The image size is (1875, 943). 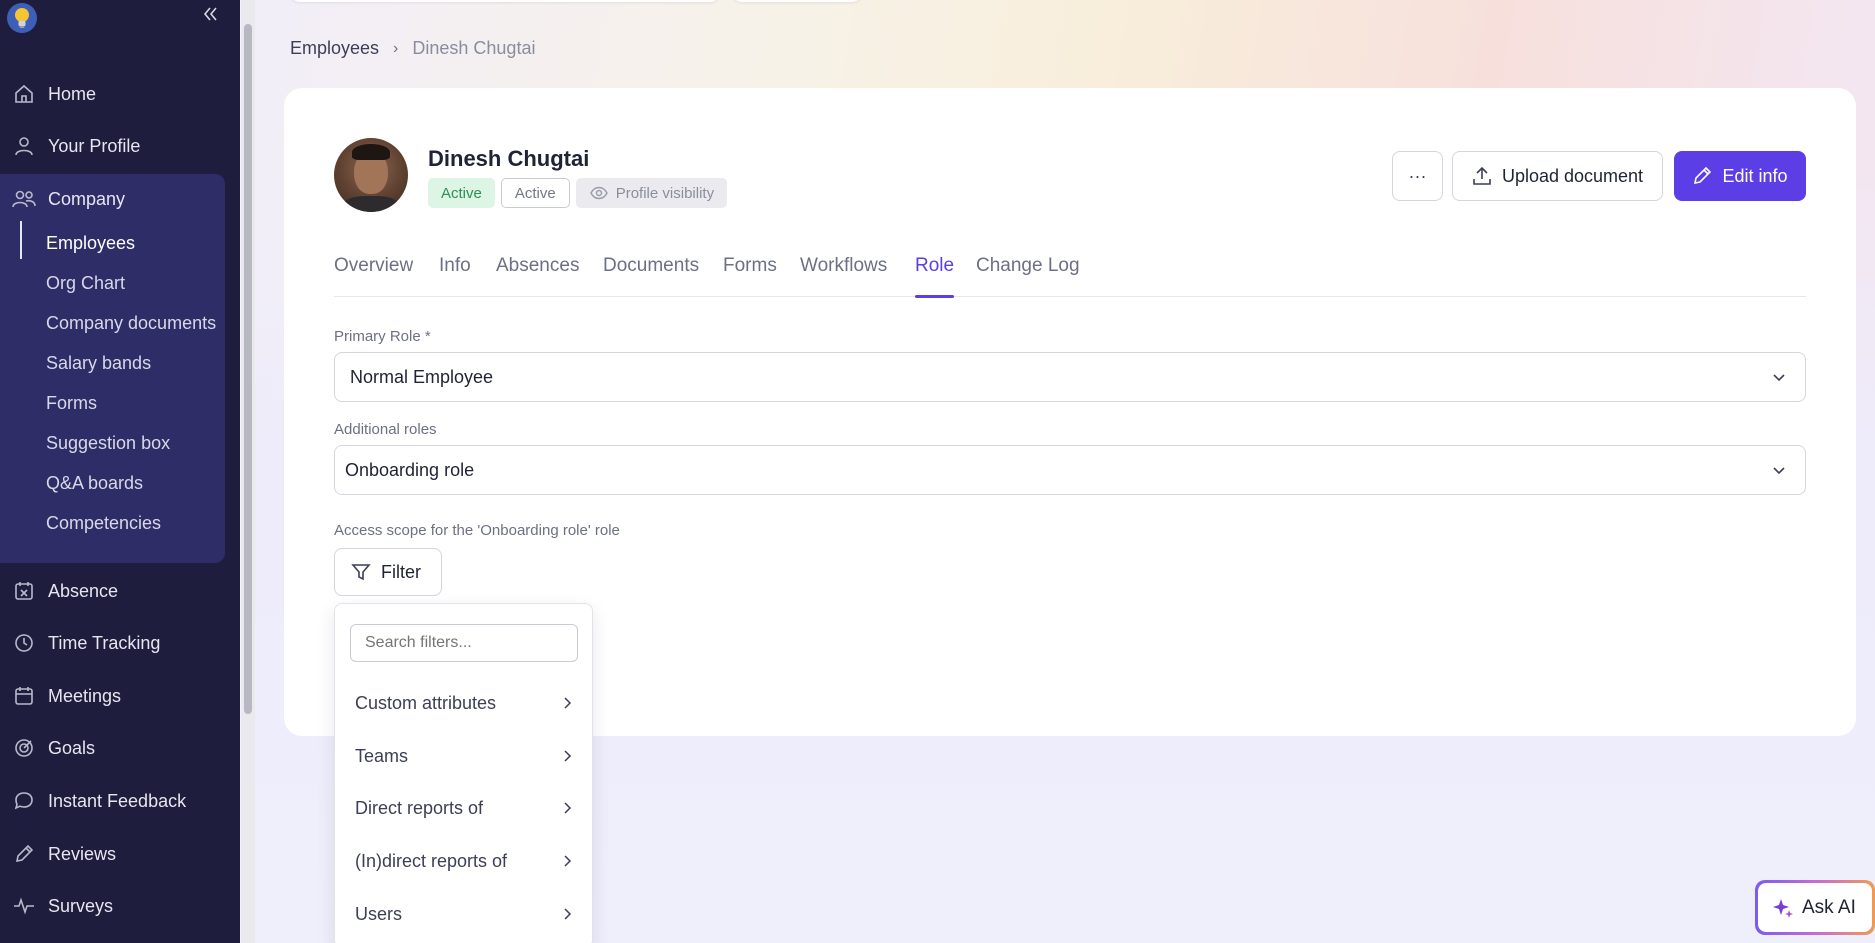 What do you see at coordinates (935, 276) in the screenshot?
I see `tab-role: Role` at bounding box center [935, 276].